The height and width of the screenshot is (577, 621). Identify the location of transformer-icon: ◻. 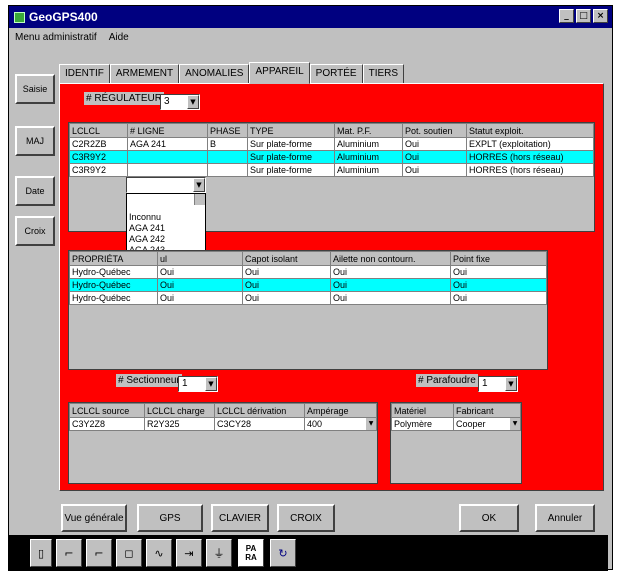
(129, 553).